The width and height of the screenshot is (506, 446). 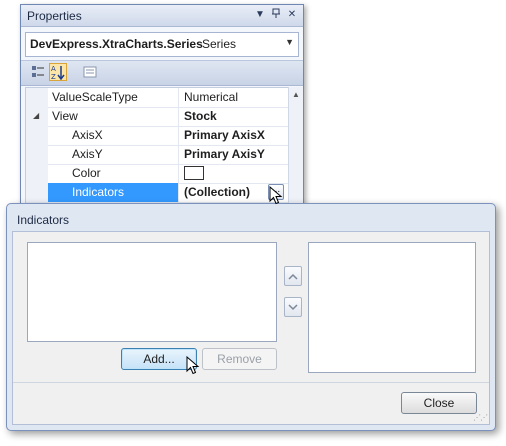 What do you see at coordinates (276, 15) in the screenshot?
I see `pin-icon` at bounding box center [276, 15].